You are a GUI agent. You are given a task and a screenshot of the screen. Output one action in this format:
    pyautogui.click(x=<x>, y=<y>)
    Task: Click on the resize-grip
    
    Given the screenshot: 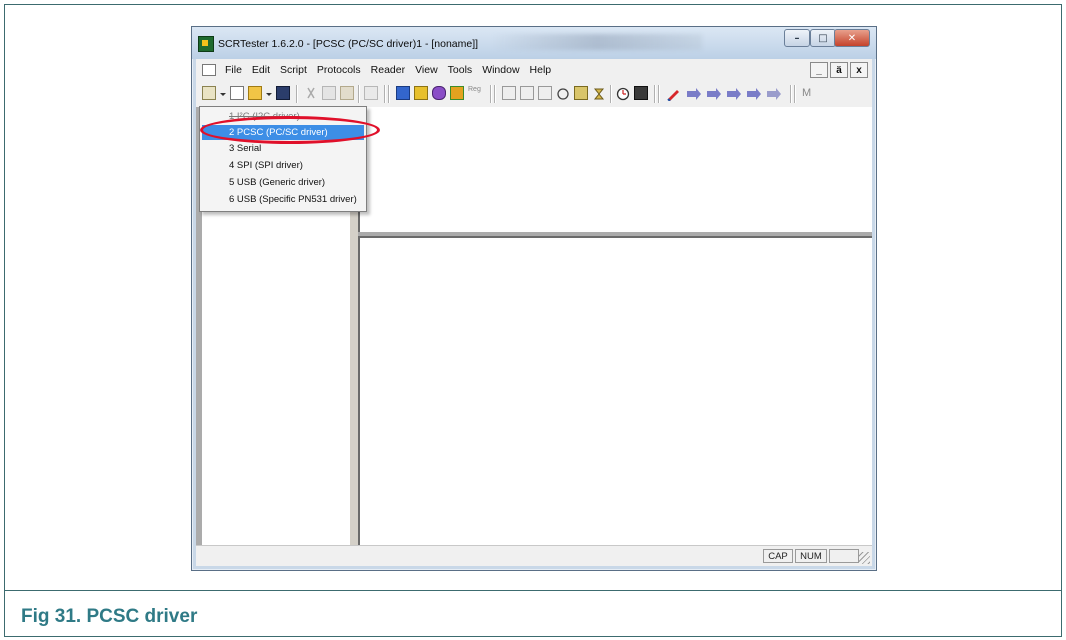 What is the action you would take?
    pyautogui.click(x=864, y=558)
    